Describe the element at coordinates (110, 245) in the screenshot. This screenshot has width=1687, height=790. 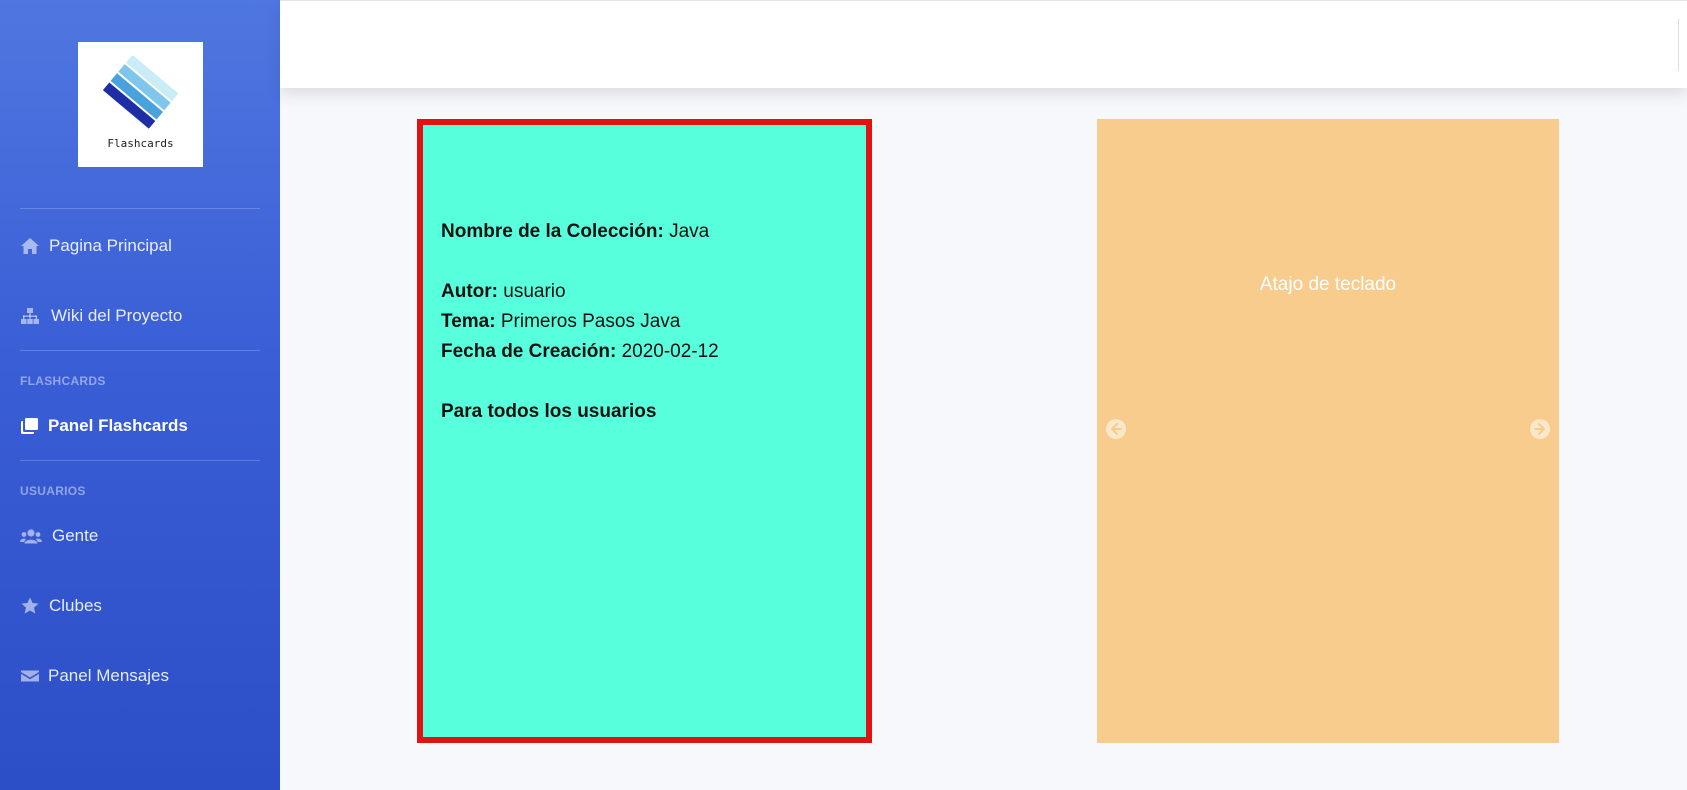
I see `sidebar-item-label: Pagina Principal` at that location.